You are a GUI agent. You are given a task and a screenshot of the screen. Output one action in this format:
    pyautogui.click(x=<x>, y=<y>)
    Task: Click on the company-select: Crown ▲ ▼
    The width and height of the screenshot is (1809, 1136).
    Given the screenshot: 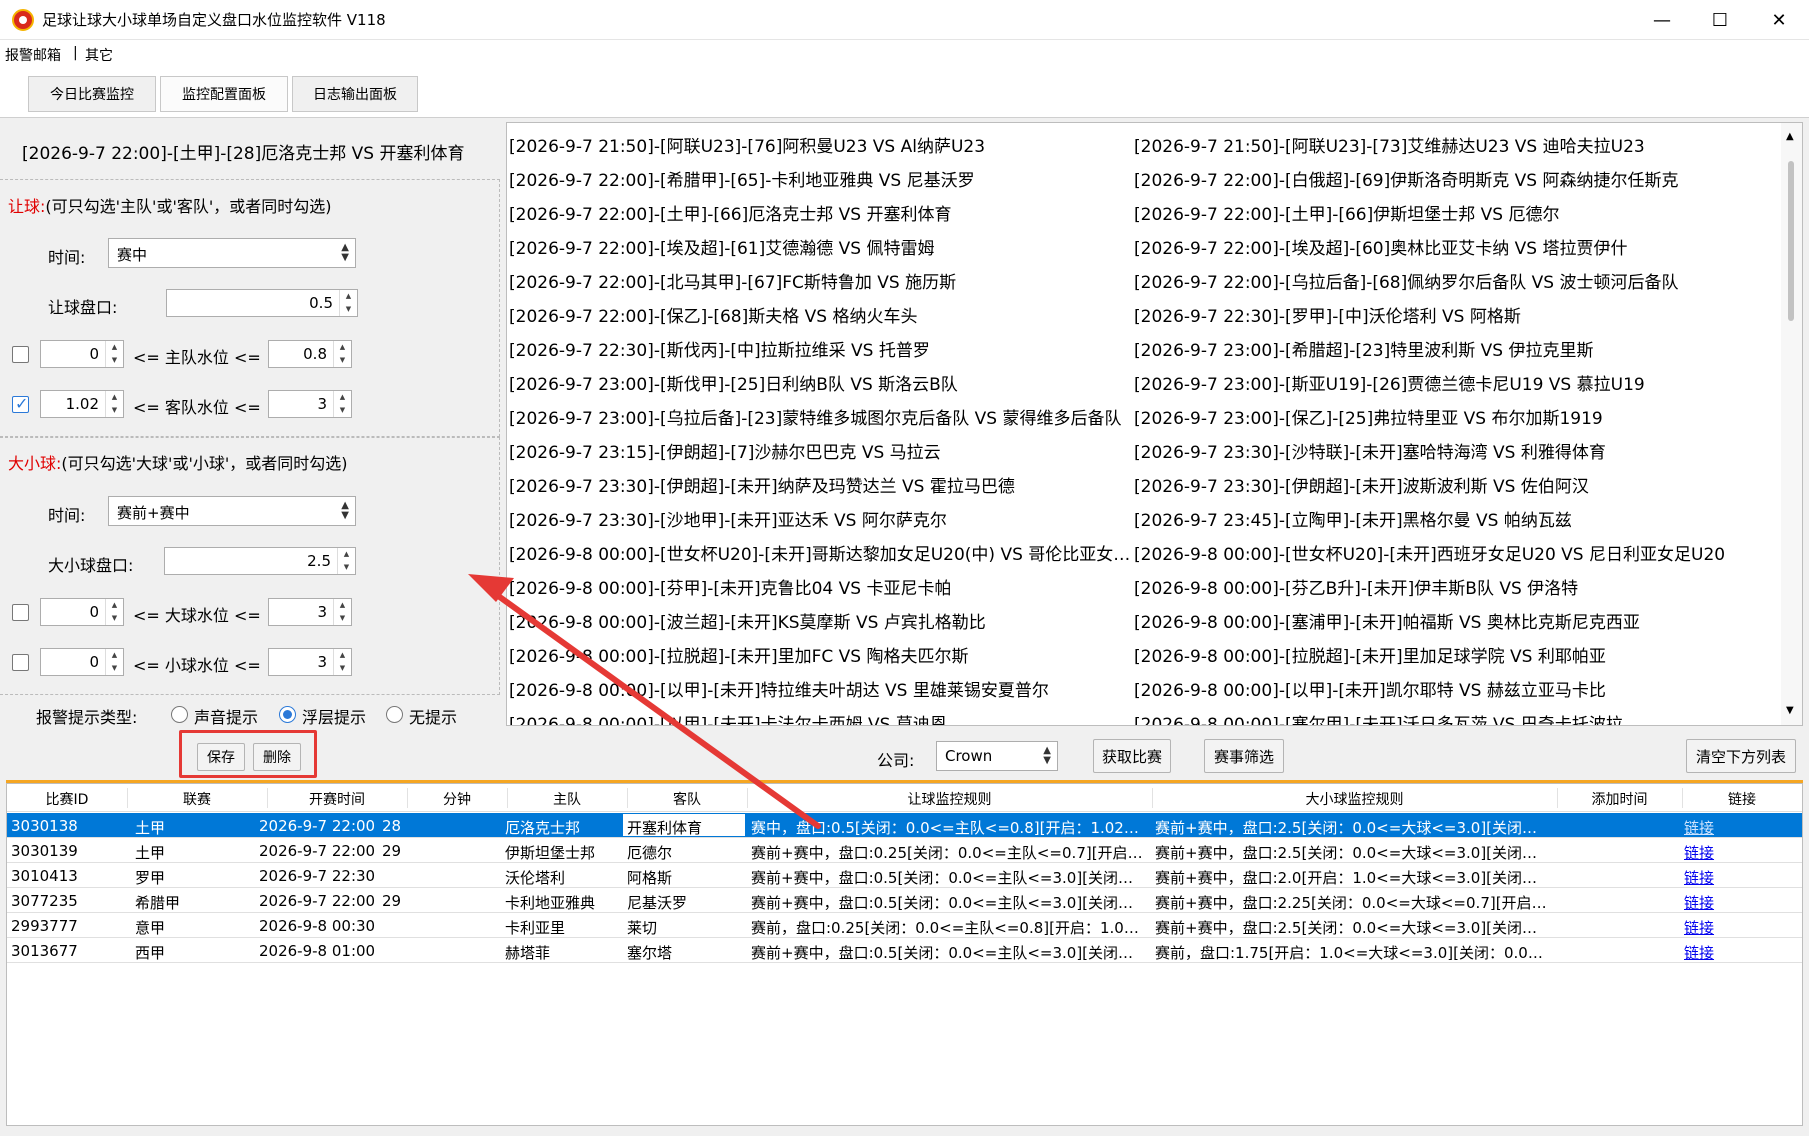 What is the action you would take?
    pyautogui.click(x=997, y=756)
    